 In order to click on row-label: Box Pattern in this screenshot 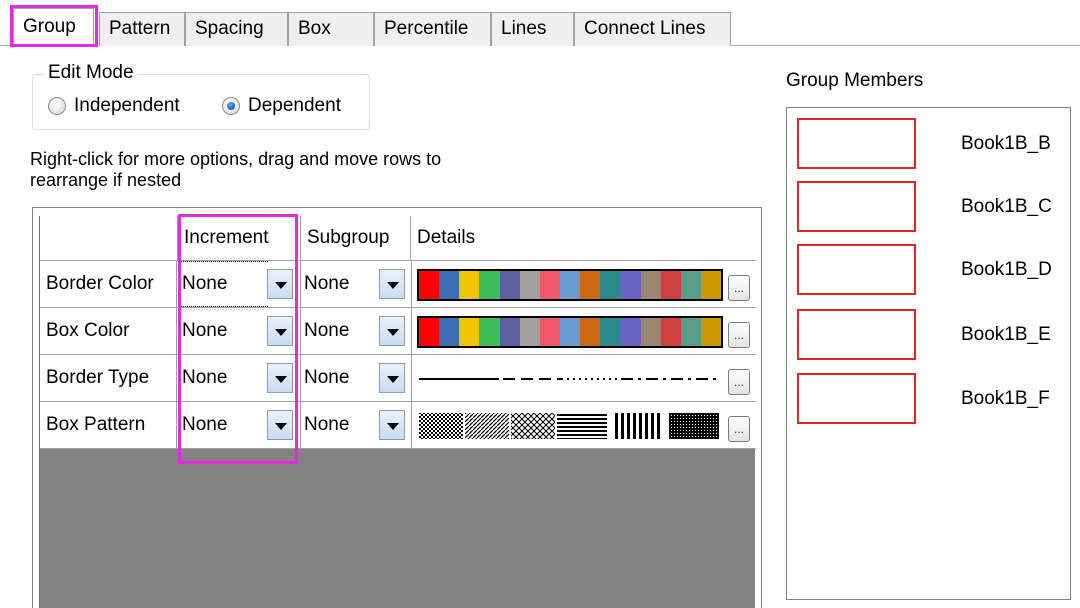, I will do `click(108, 425)`.